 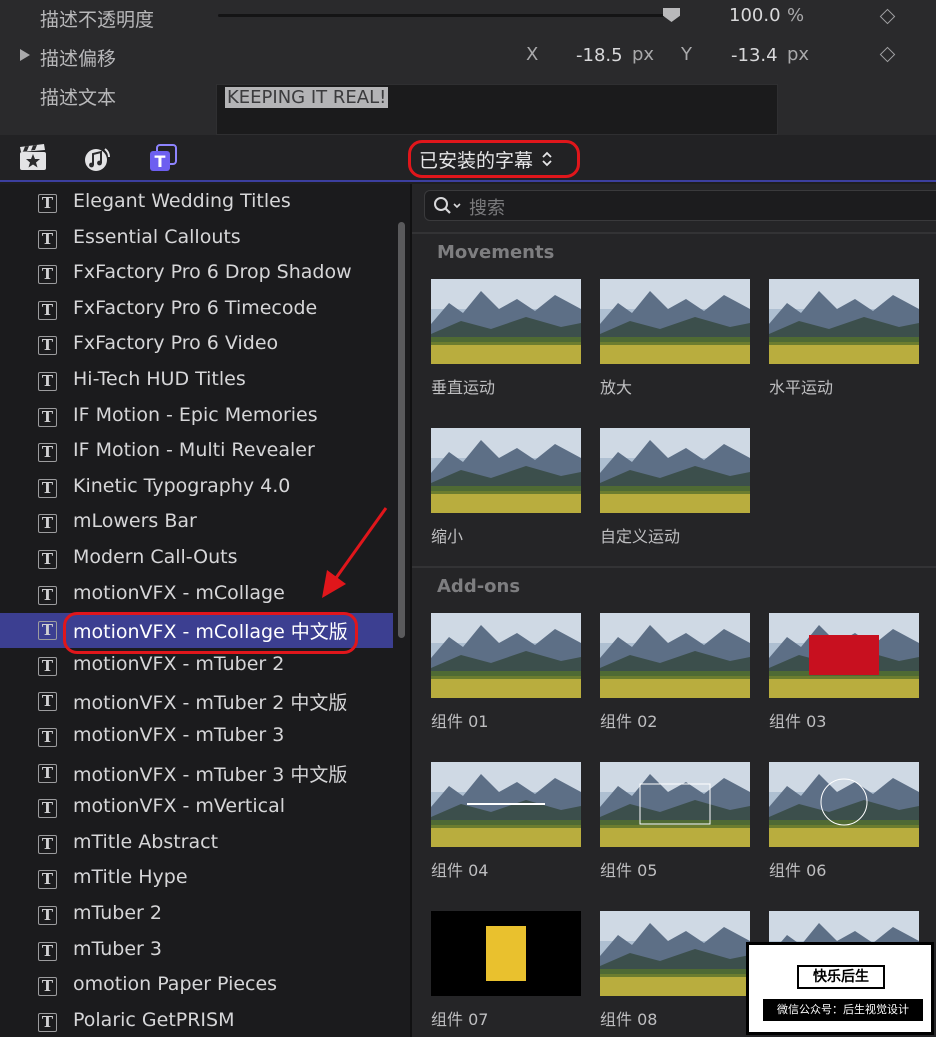 I want to click on sidebar-item: TmotionVFX - mTuber 3 中文版, so click(x=196, y=773).